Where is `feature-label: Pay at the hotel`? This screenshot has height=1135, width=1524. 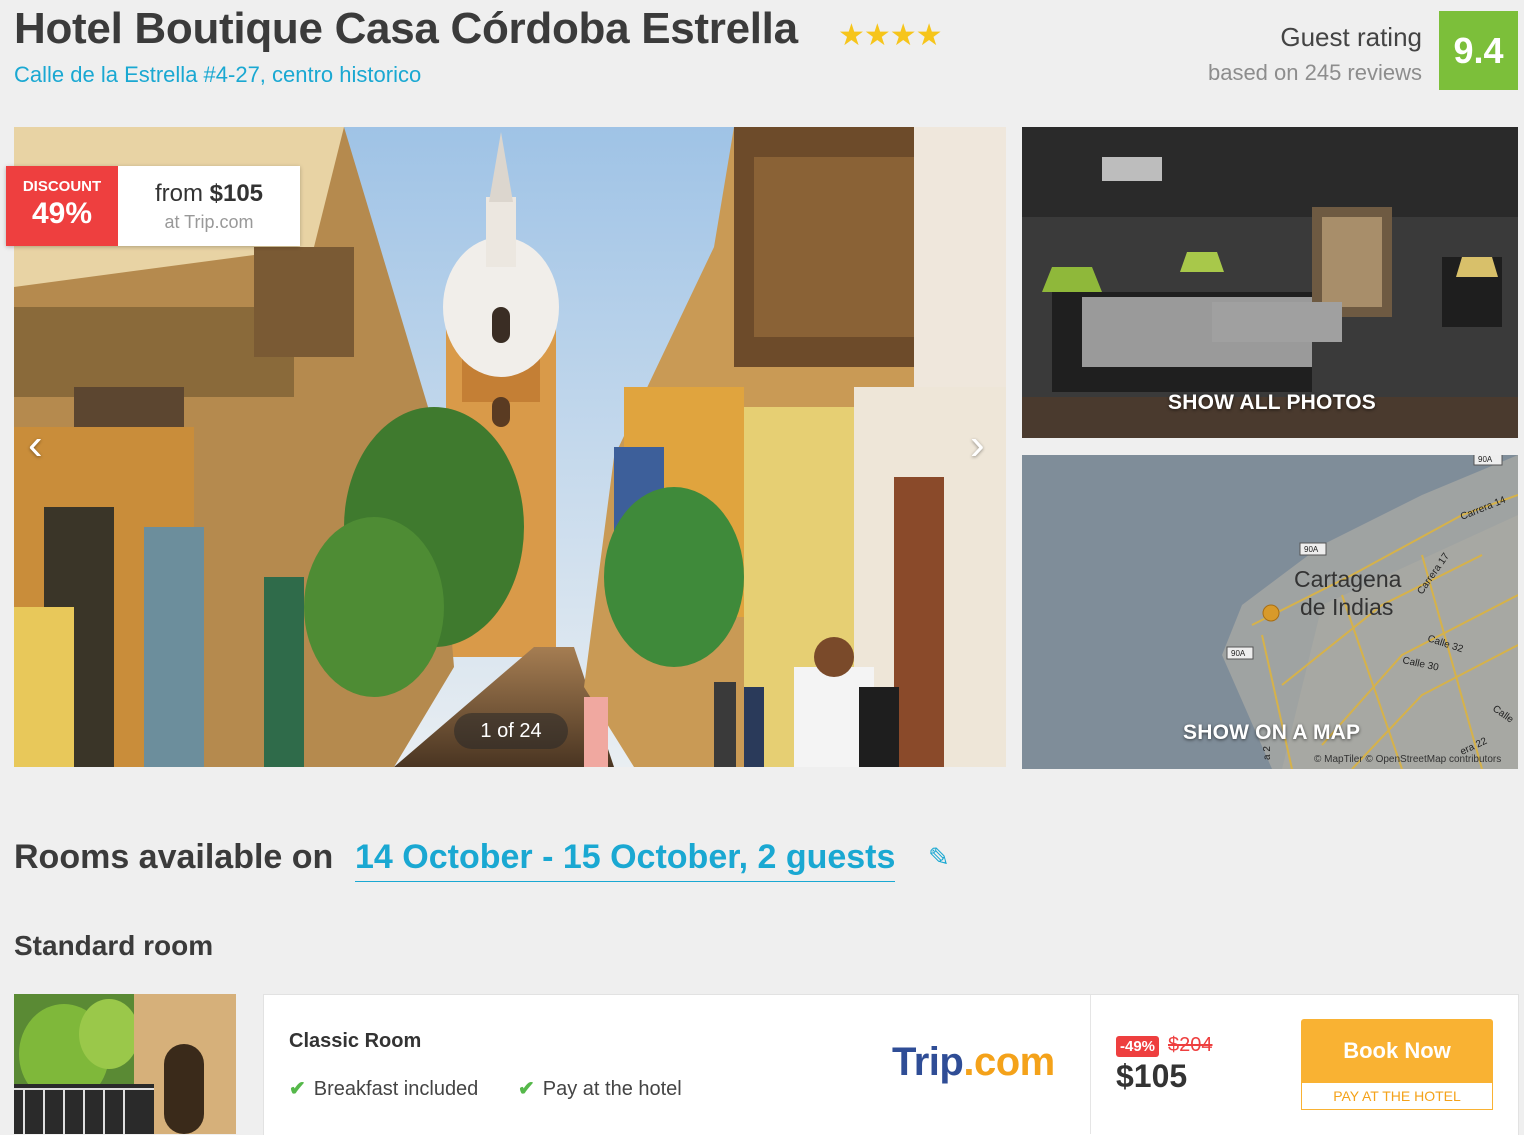 feature-label: Pay at the hotel is located at coordinates (612, 1089).